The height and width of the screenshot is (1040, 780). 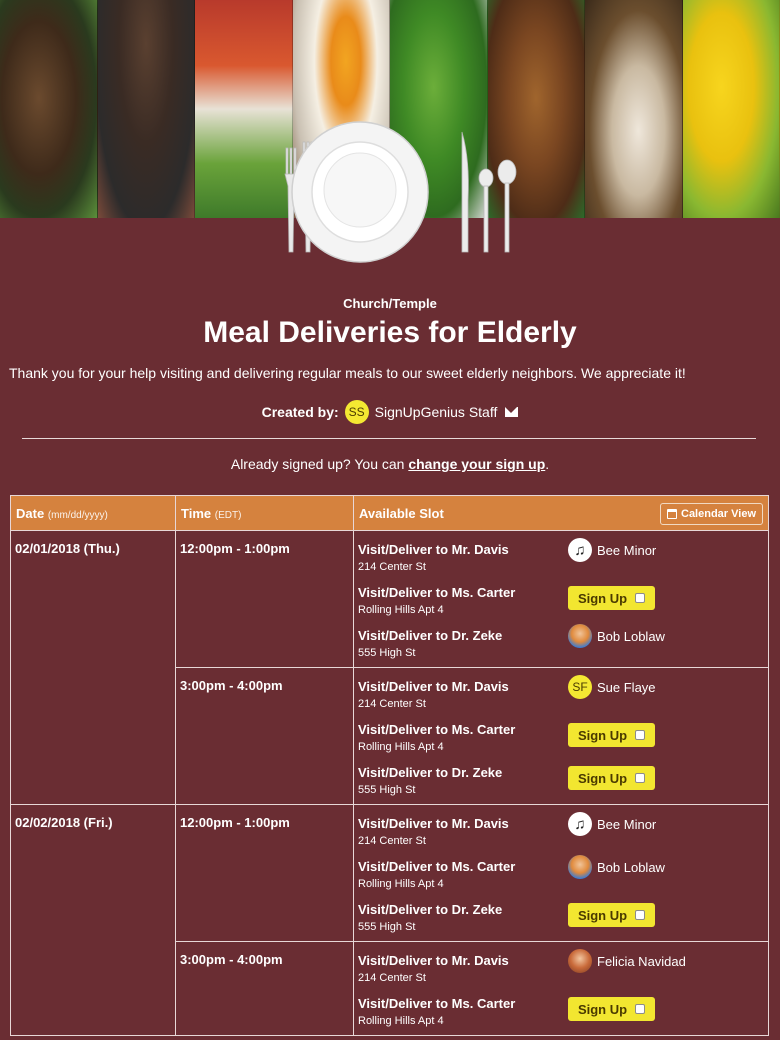 I want to click on col-time-hint: (EDT), so click(x=228, y=515).